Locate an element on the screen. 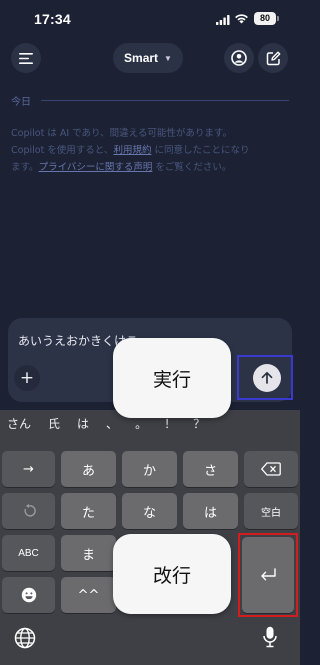  key-ta: た is located at coordinates (88, 511).